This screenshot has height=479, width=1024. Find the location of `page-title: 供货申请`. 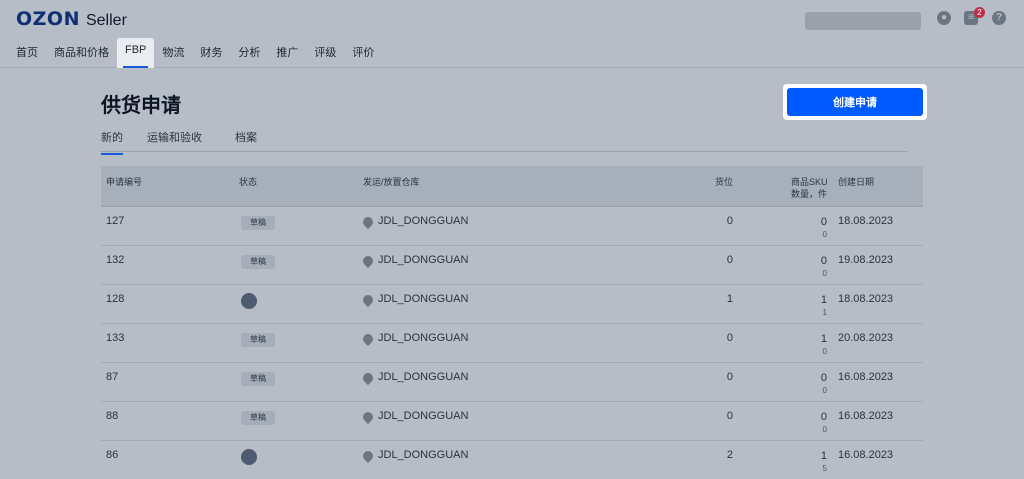

page-title: 供货申请 is located at coordinates (141, 106).